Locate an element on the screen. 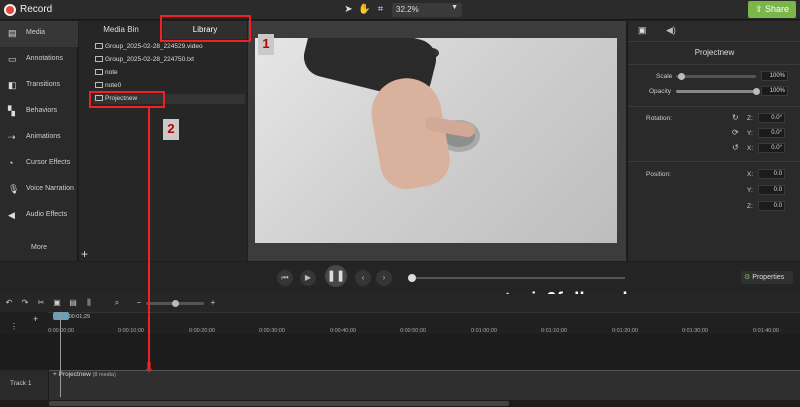 Image resolution: width=800 pixels, height=407 pixels. previous-icon: ‹ is located at coordinates (363, 278).